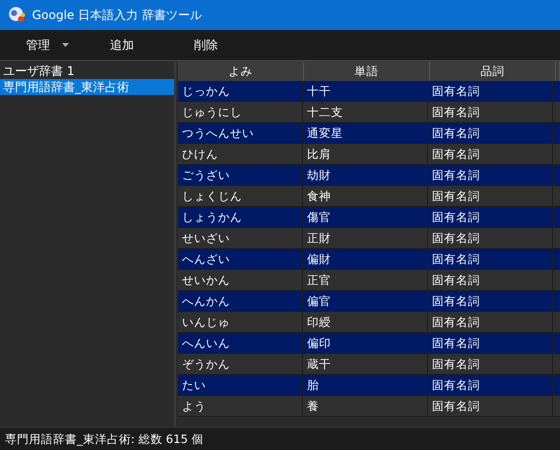  I want to click on table-cell: 偏印, so click(365, 343).